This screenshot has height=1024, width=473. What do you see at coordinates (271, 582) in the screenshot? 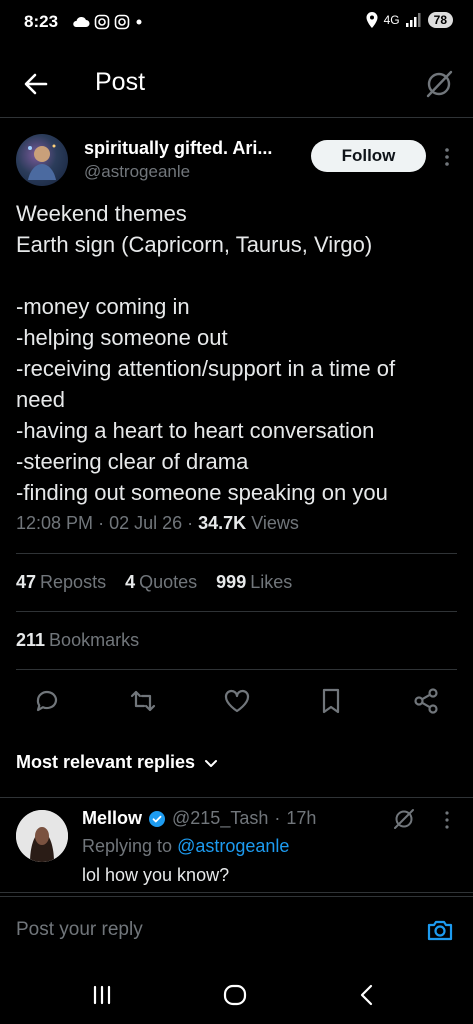
I see `likes-label: Likes` at bounding box center [271, 582].